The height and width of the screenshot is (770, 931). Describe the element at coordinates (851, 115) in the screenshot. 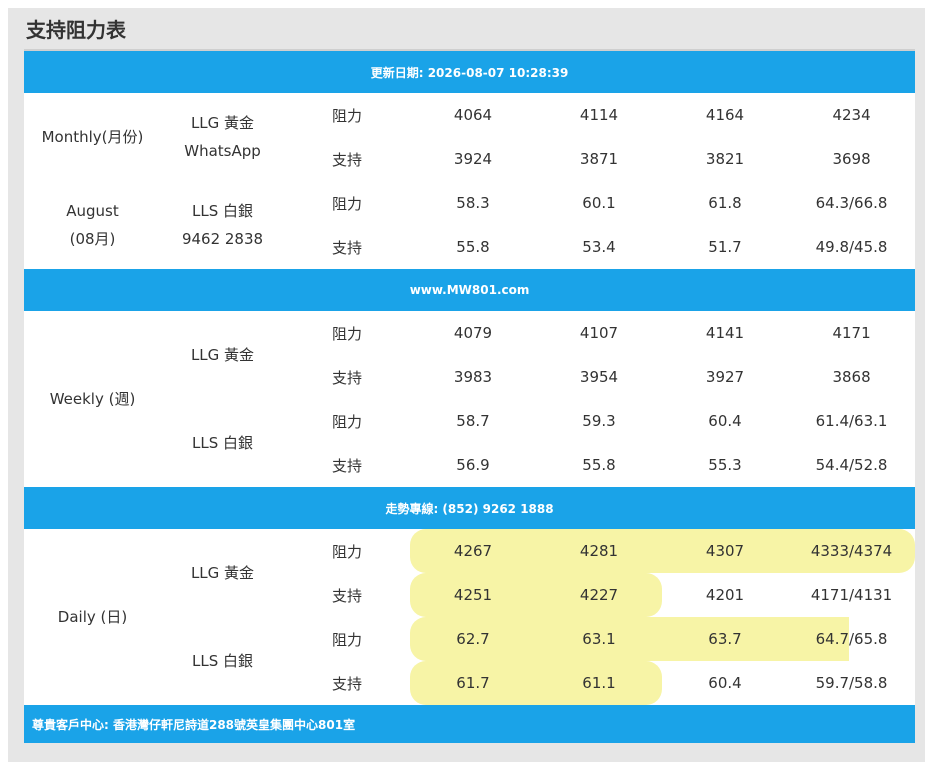

I see `value-cell: 4234` at that location.